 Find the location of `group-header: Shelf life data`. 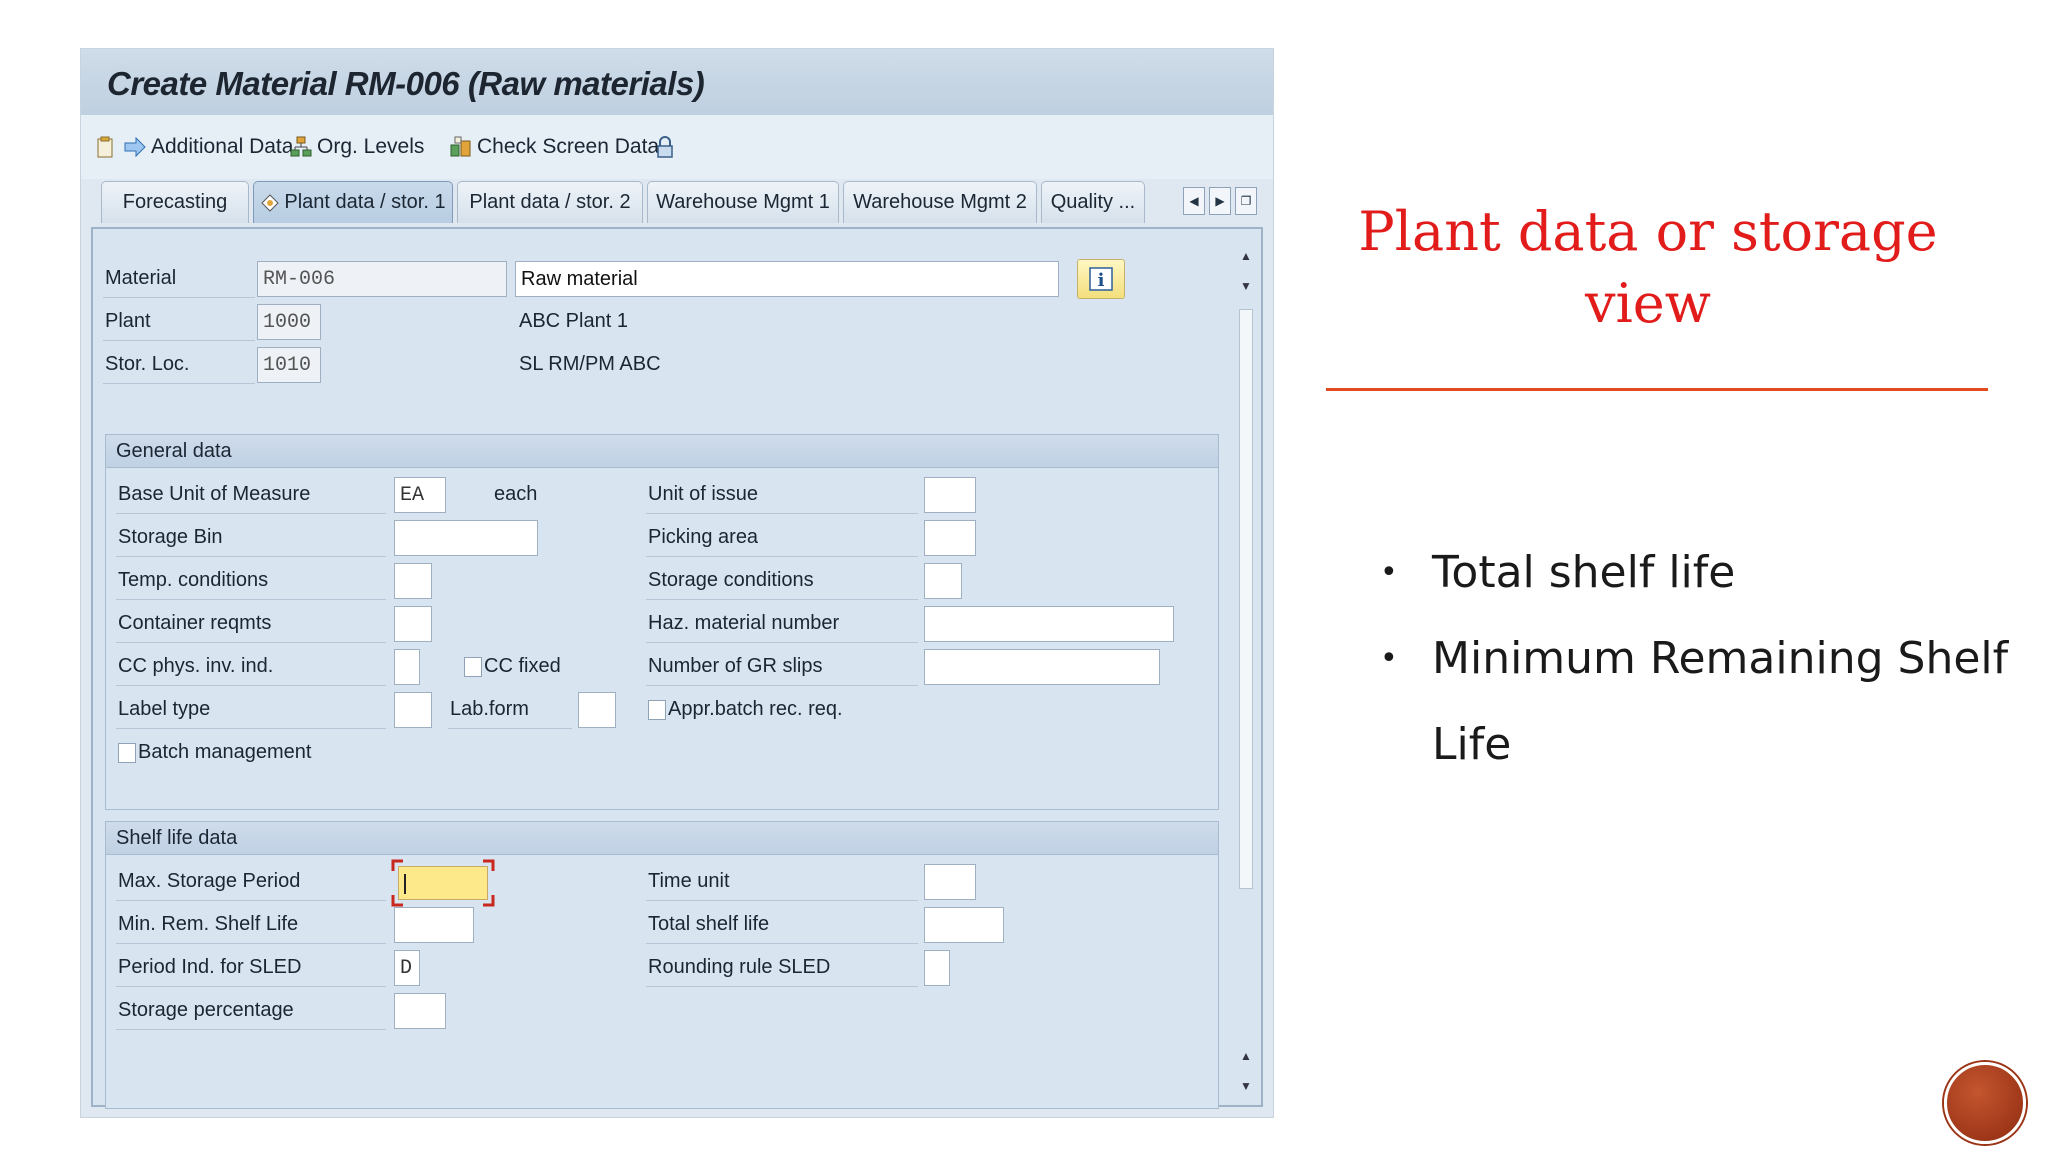

group-header: Shelf life data is located at coordinates (662, 838).